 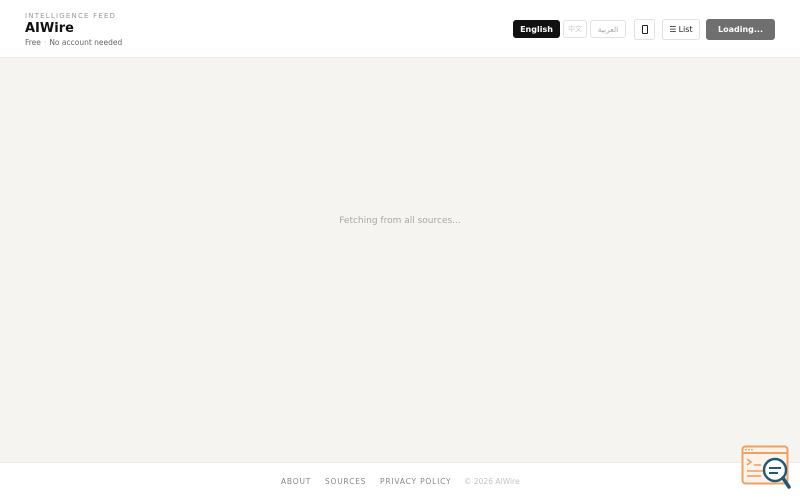 I want to click on copyright-text: © 2026 AIWire, so click(x=492, y=481).